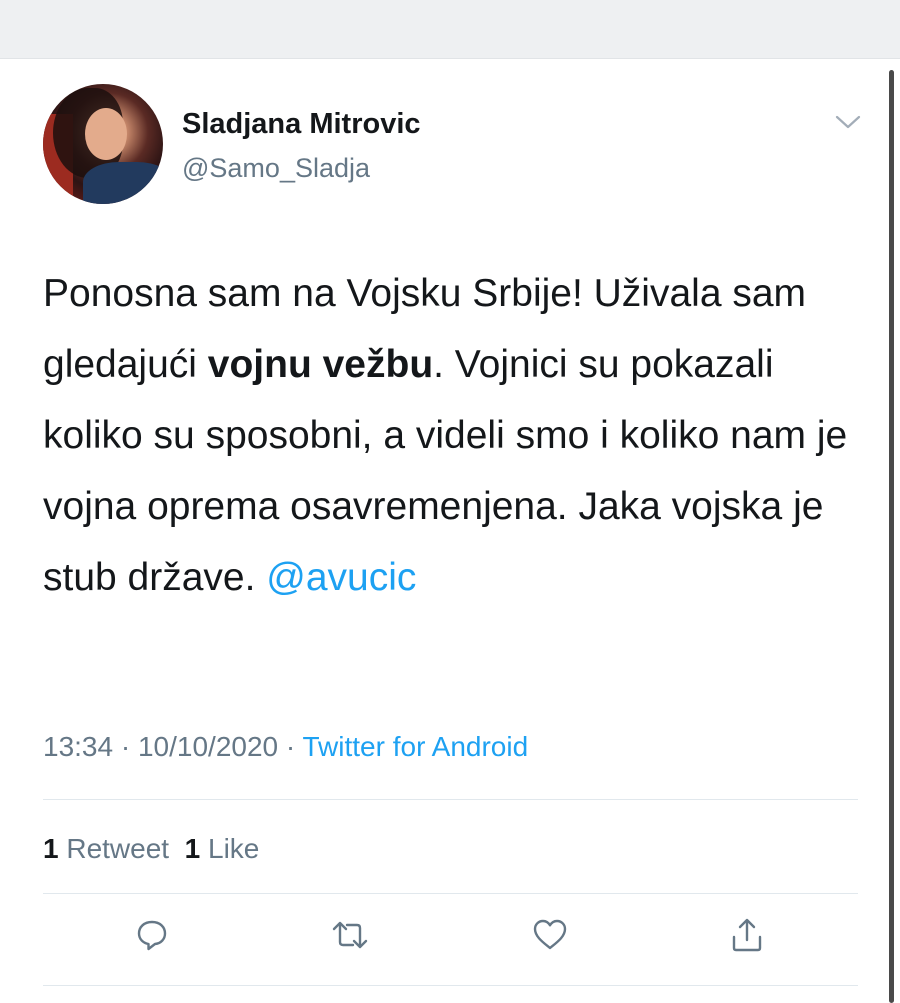 The image size is (900, 1003). I want to click on tweet-stats: 1 Retweet 1 Like, so click(151, 849).